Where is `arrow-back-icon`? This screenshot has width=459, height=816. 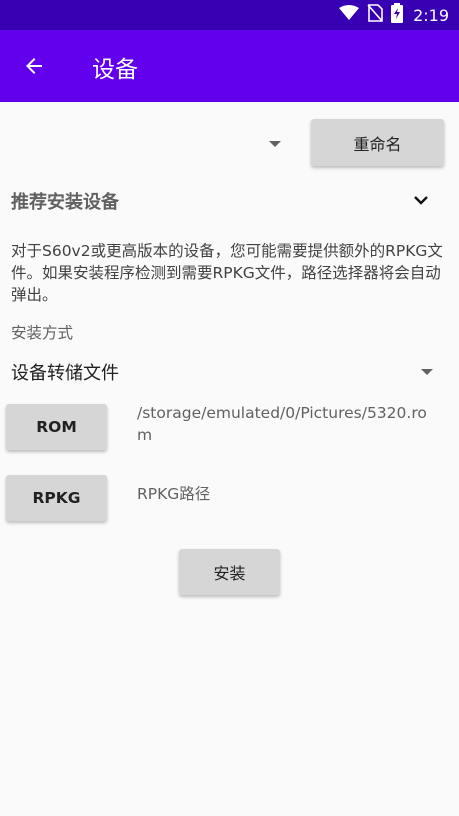
arrow-back-icon is located at coordinates (34, 66).